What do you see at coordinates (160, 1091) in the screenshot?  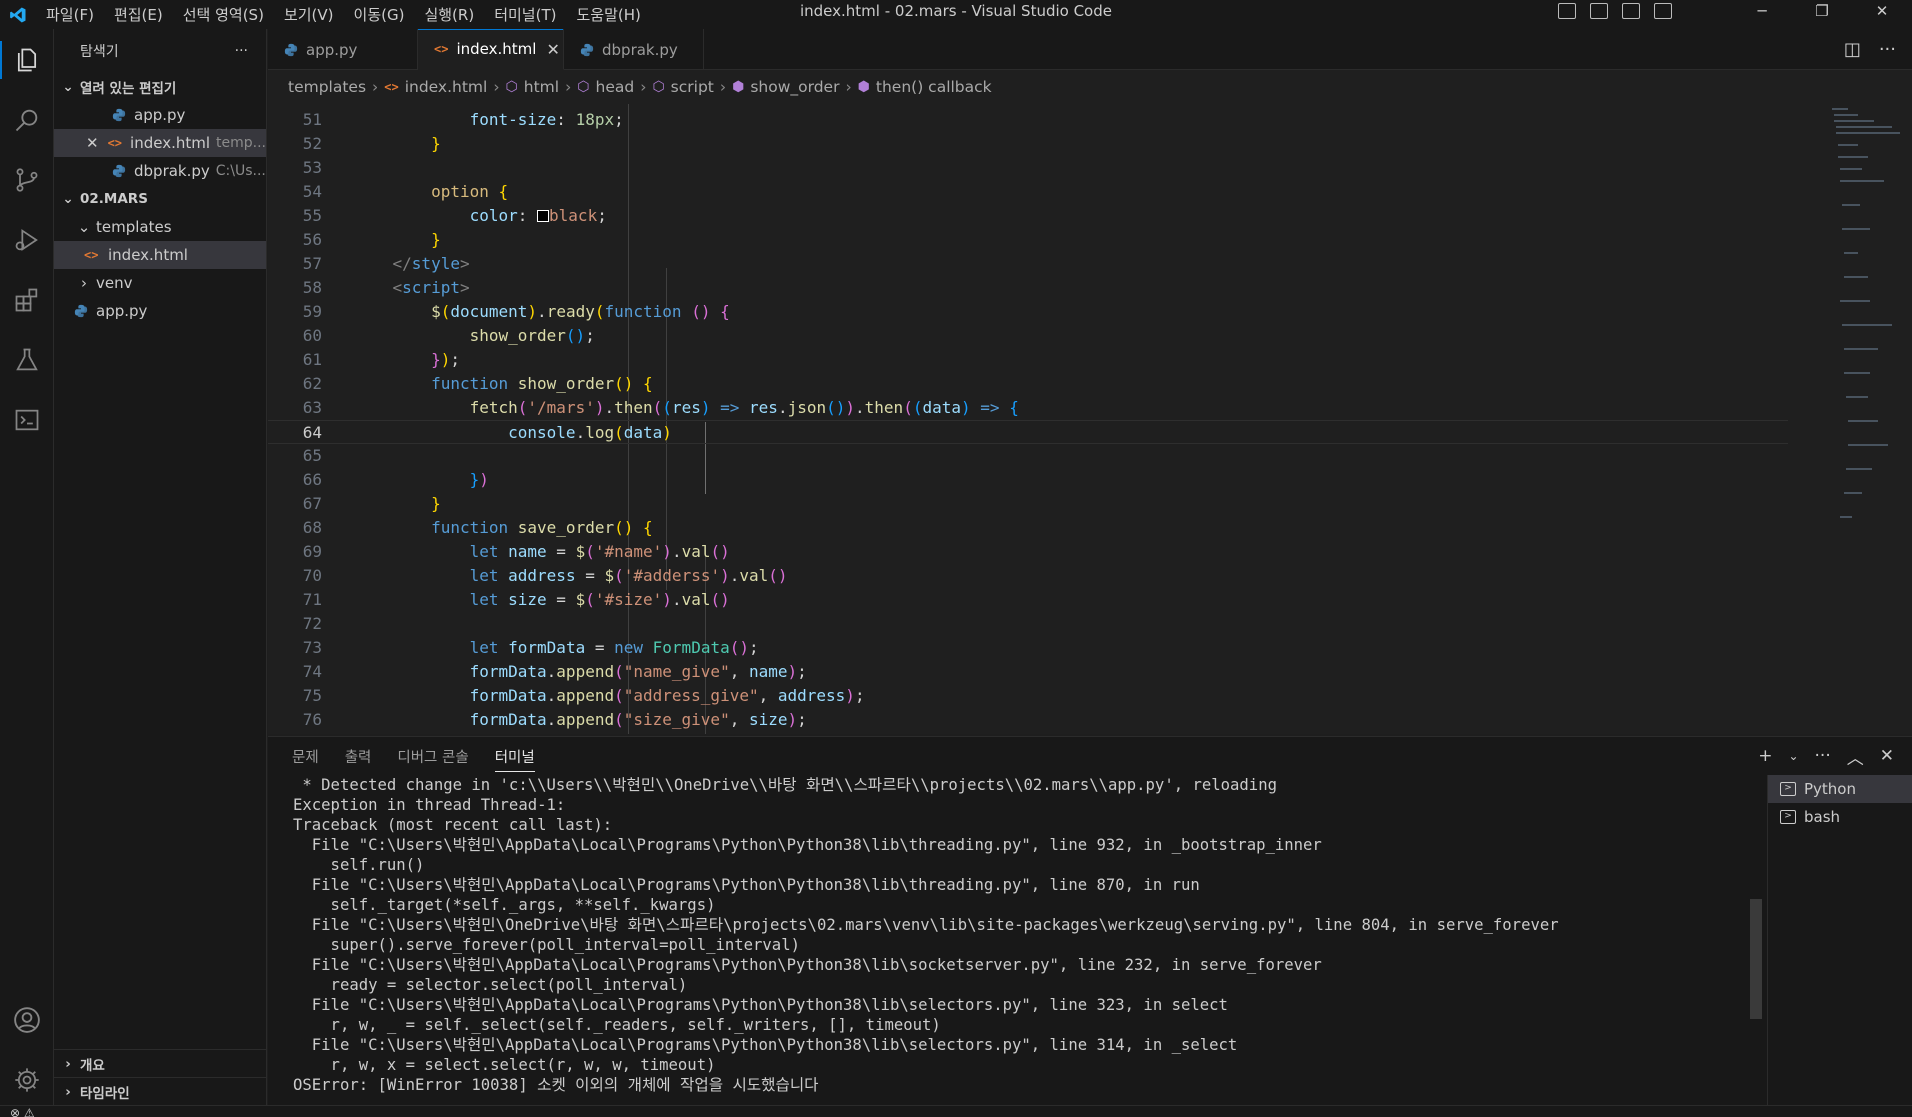 I see `timeline-section: › 타임라인` at bounding box center [160, 1091].